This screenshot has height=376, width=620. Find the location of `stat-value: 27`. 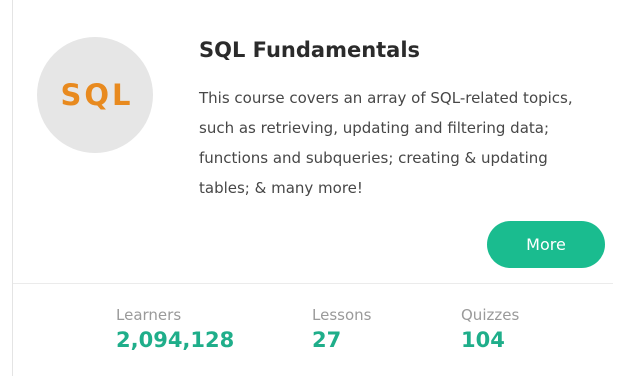

stat-value: 27 is located at coordinates (327, 340).